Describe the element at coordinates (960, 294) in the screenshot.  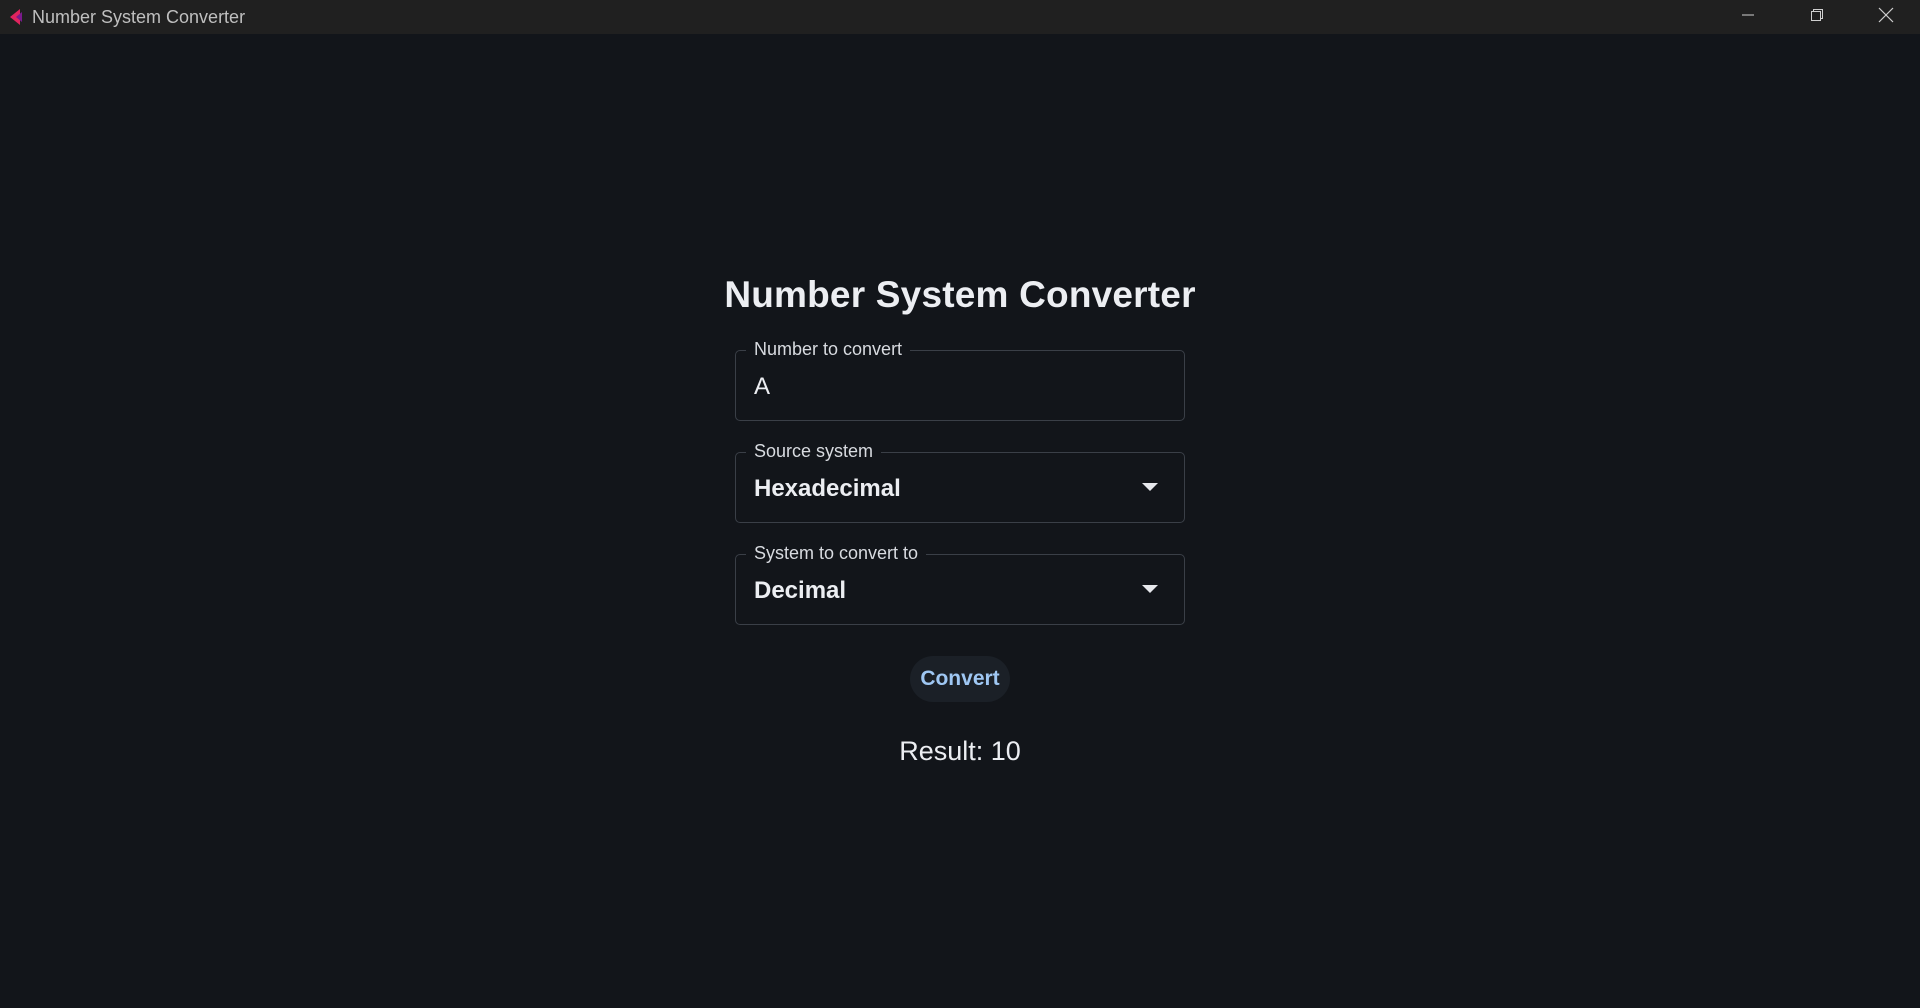
I see `page-title: Number System Converter` at that location.